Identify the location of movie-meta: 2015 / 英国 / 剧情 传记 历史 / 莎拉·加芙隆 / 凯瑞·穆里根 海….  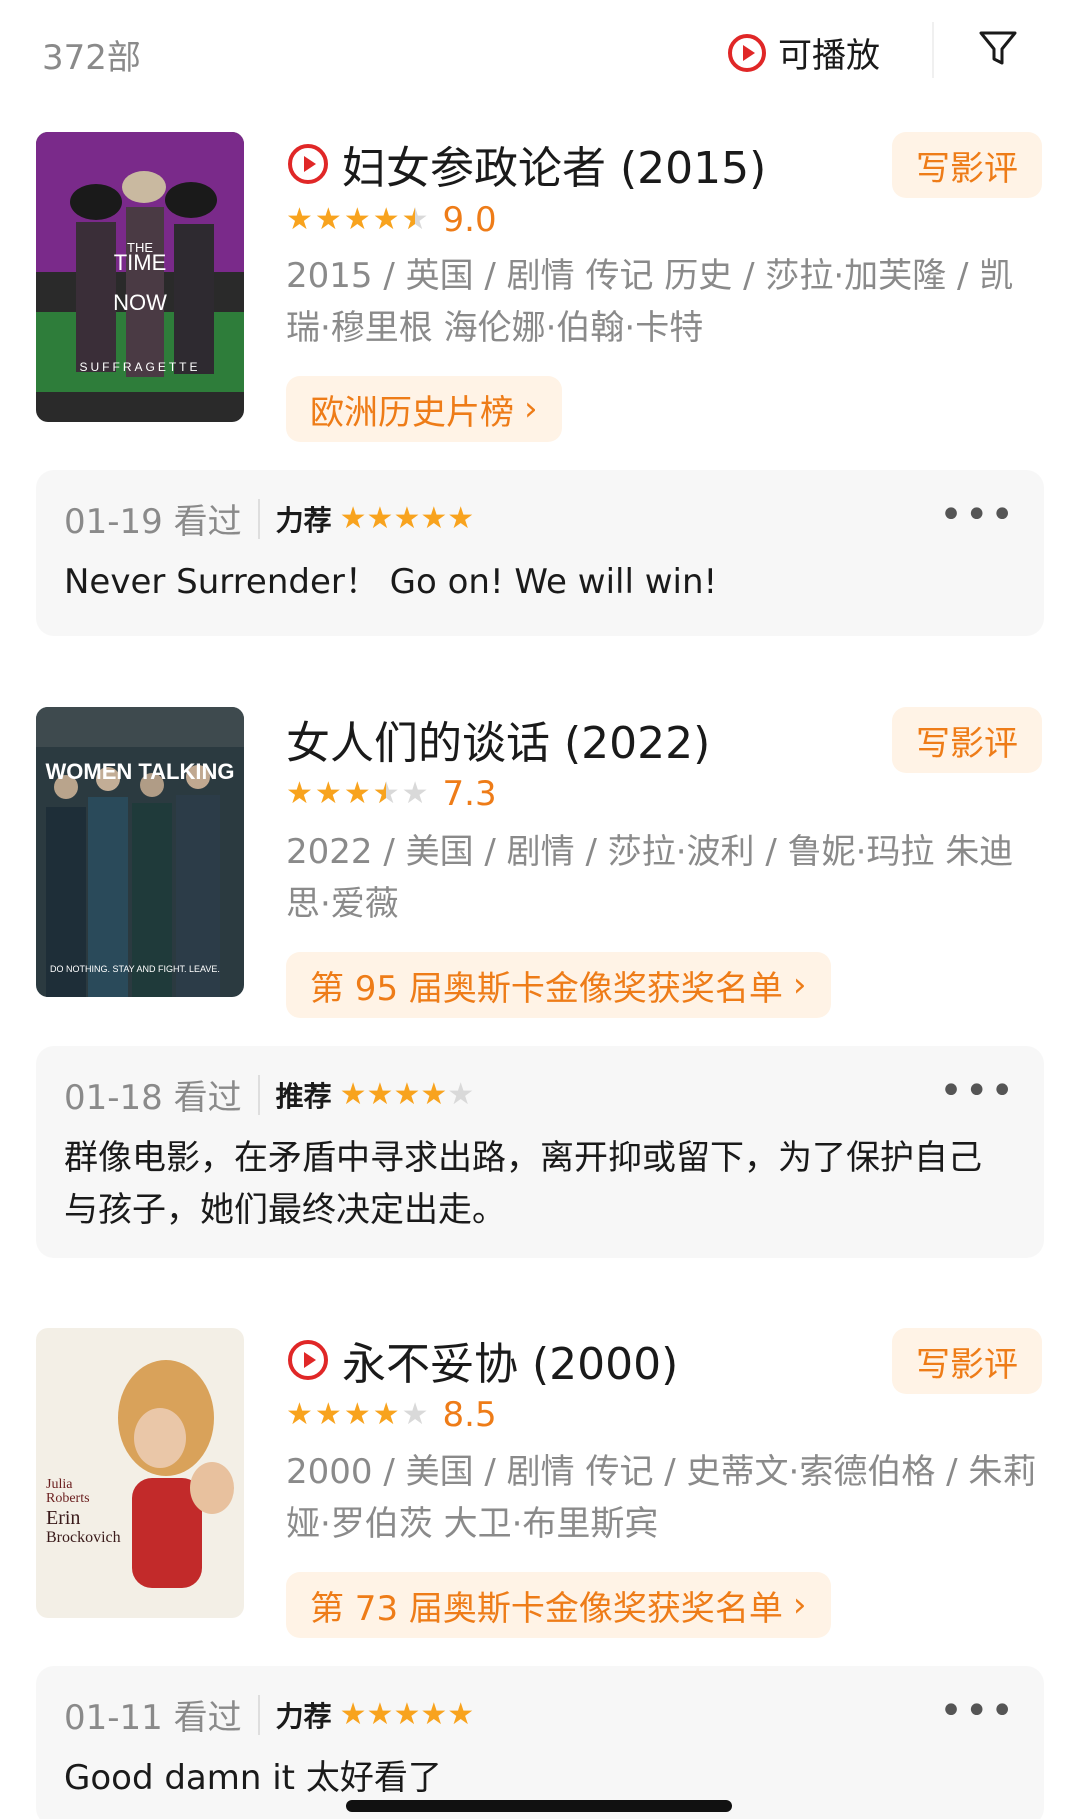
(650, 302).